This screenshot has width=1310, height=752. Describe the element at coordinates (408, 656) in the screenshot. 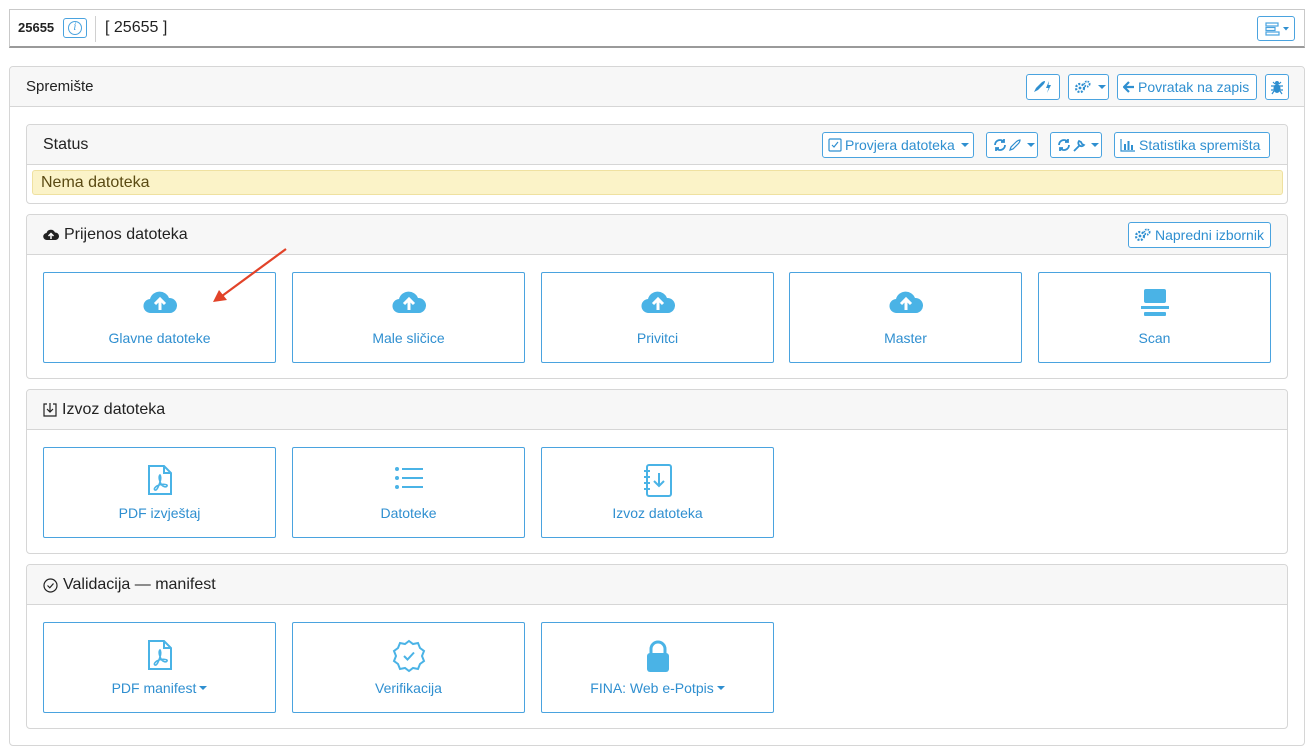

I see `badge-check-icon` at that location.